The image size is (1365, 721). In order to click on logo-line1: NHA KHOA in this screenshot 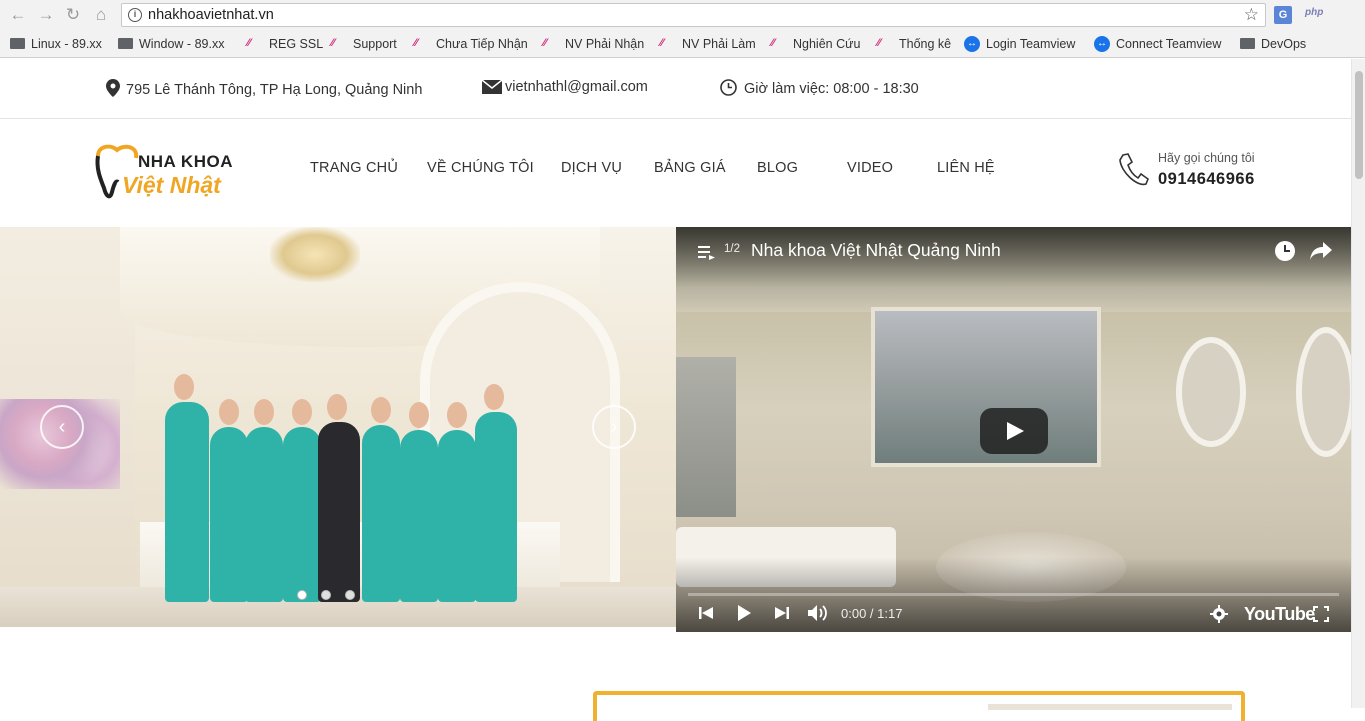, I will do `click(185, 161)`.